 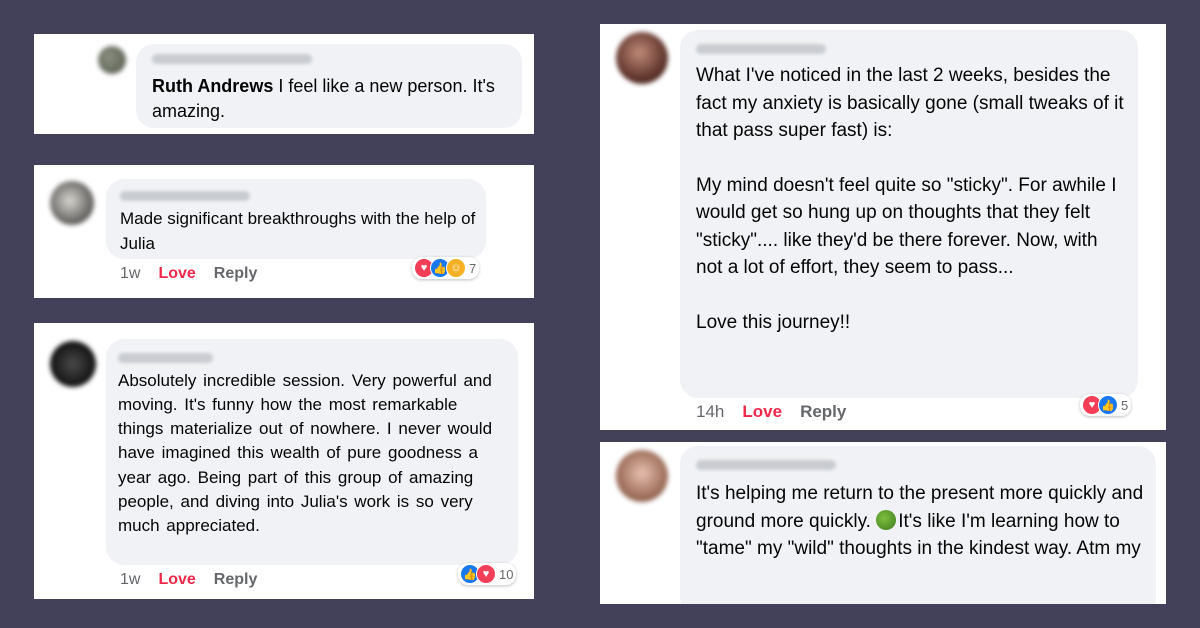 I want to click on thumbs-up-icon: 👍, so click(x=1108, y=405).